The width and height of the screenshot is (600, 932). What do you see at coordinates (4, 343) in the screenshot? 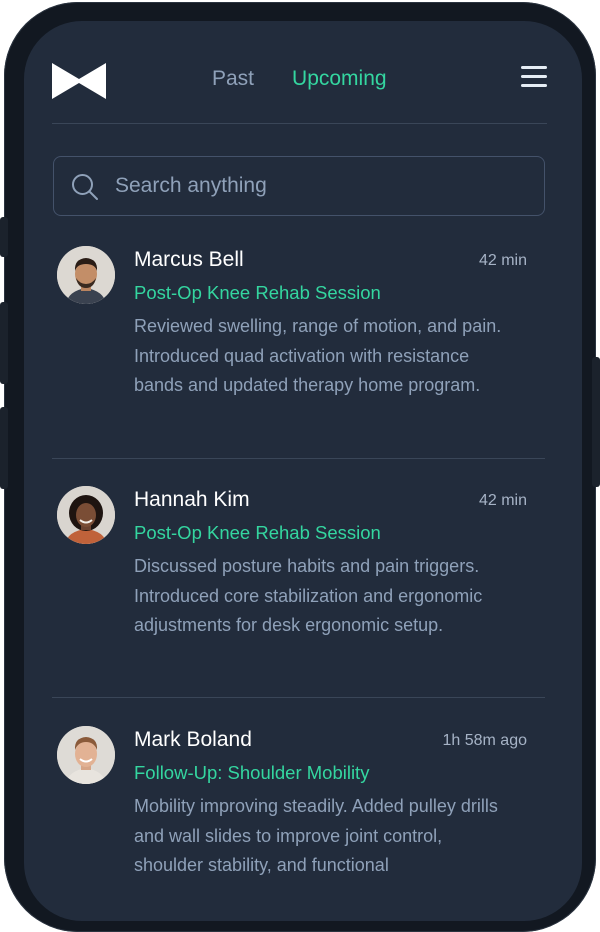
I see `phone-volume-up-button` at bounding box center [4, 343].